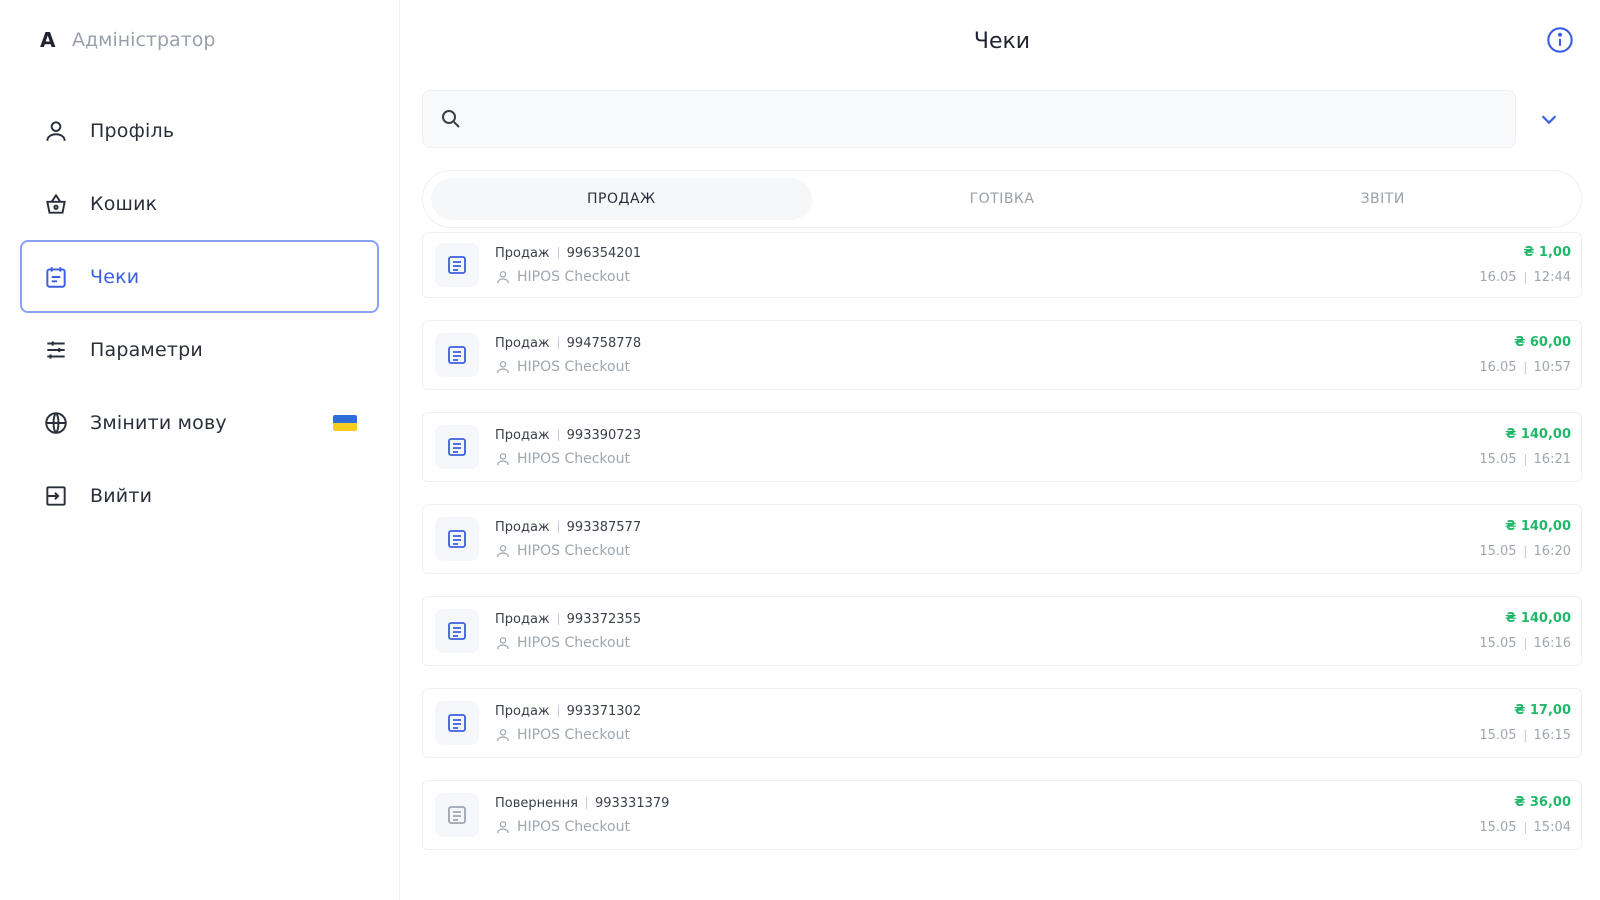 This screenshot has height=900, width=1600. I want to click on receipt-amount: ₴ 17,00, so click(1542, 710).